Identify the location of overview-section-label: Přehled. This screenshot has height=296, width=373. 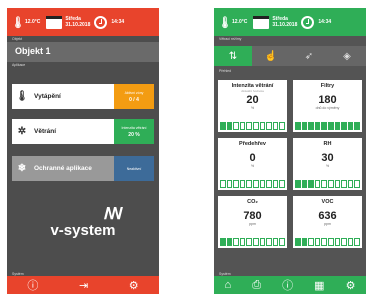
(225, 71).